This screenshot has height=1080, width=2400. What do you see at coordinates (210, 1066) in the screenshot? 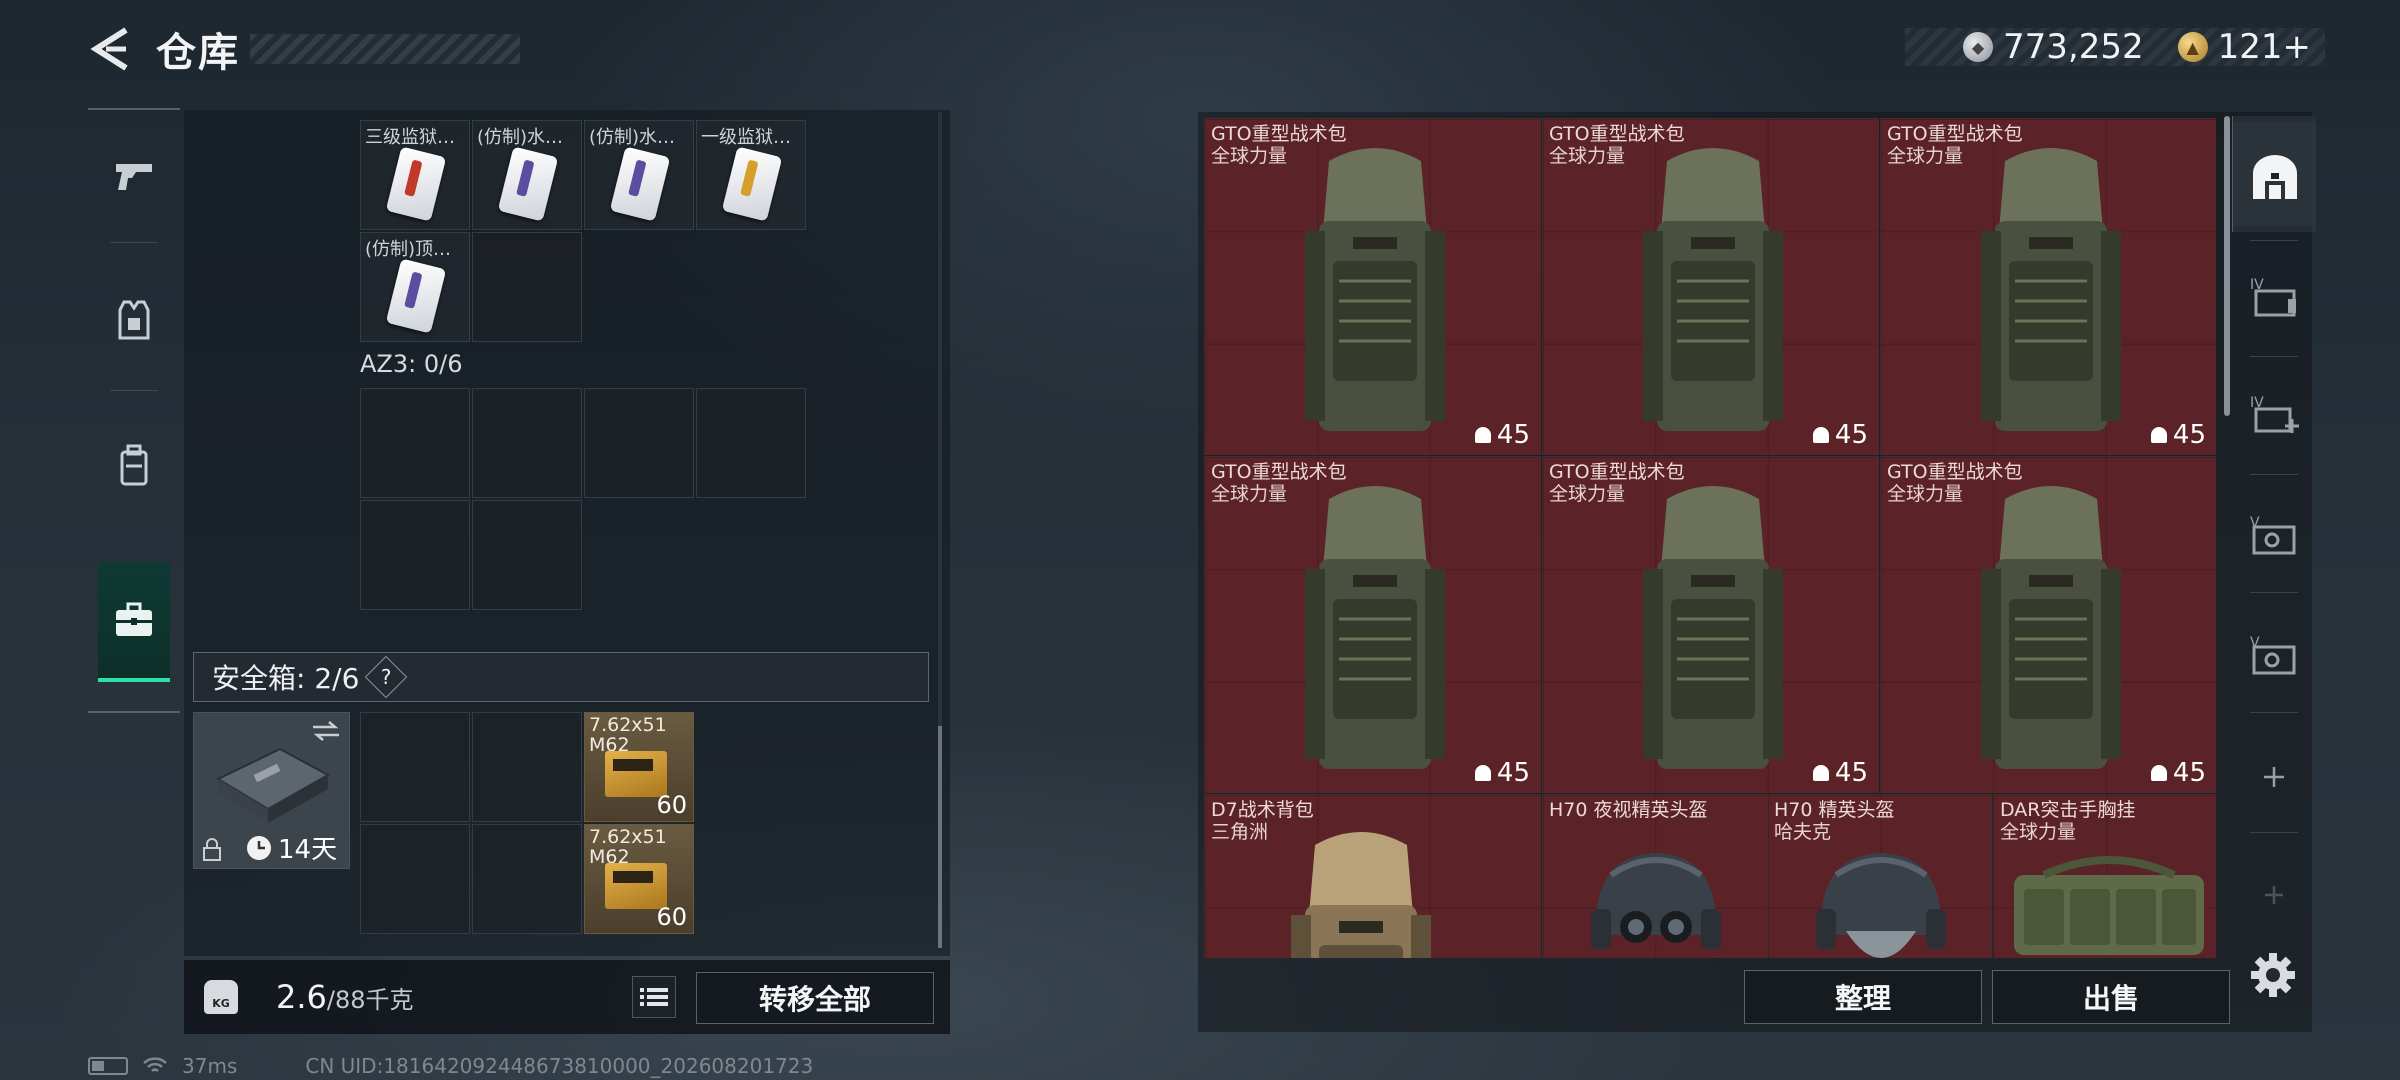
I see `ping-text: 37ms` at bounding box center [210, 1066].